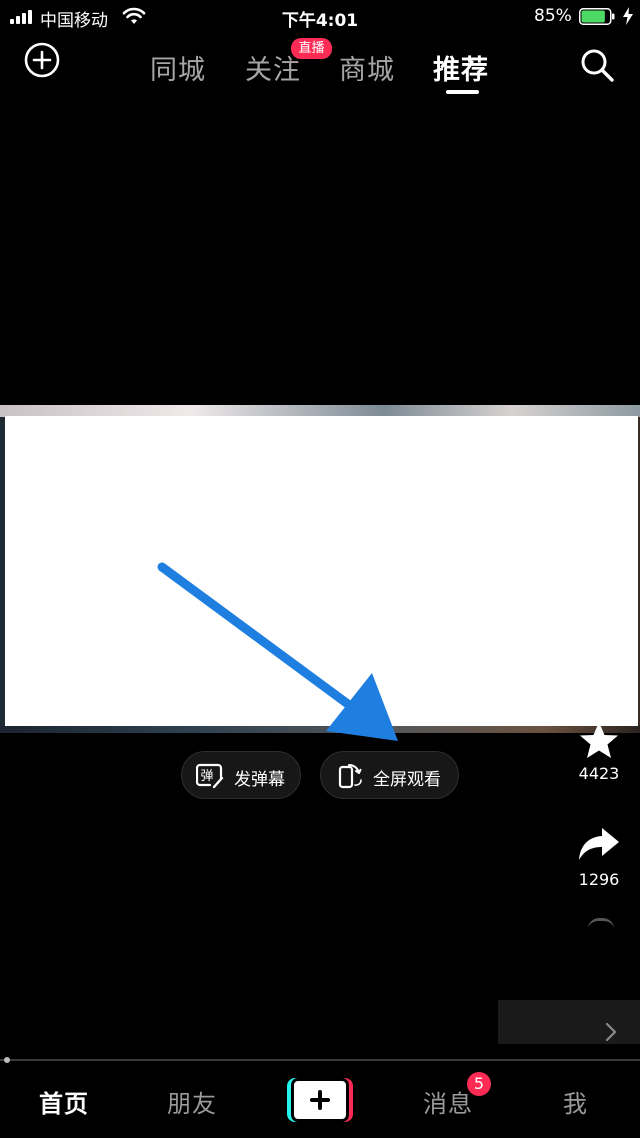 This screenshot has width=640, height=1138. Describe the element at coordinates (64, 1101) in the screenshot. I see `tab-home: 首页` at that location.